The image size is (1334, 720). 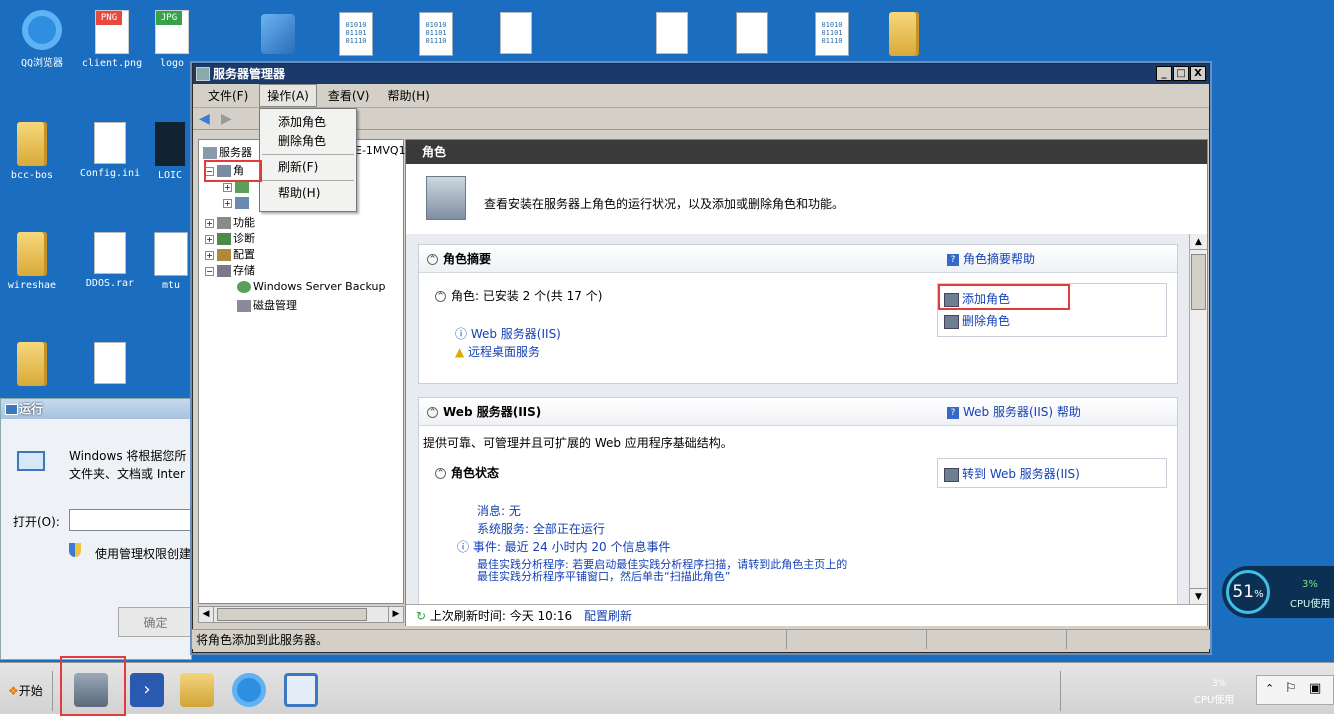 I want to click on desktop-icon-rar-top, so click(x=752, y=35).